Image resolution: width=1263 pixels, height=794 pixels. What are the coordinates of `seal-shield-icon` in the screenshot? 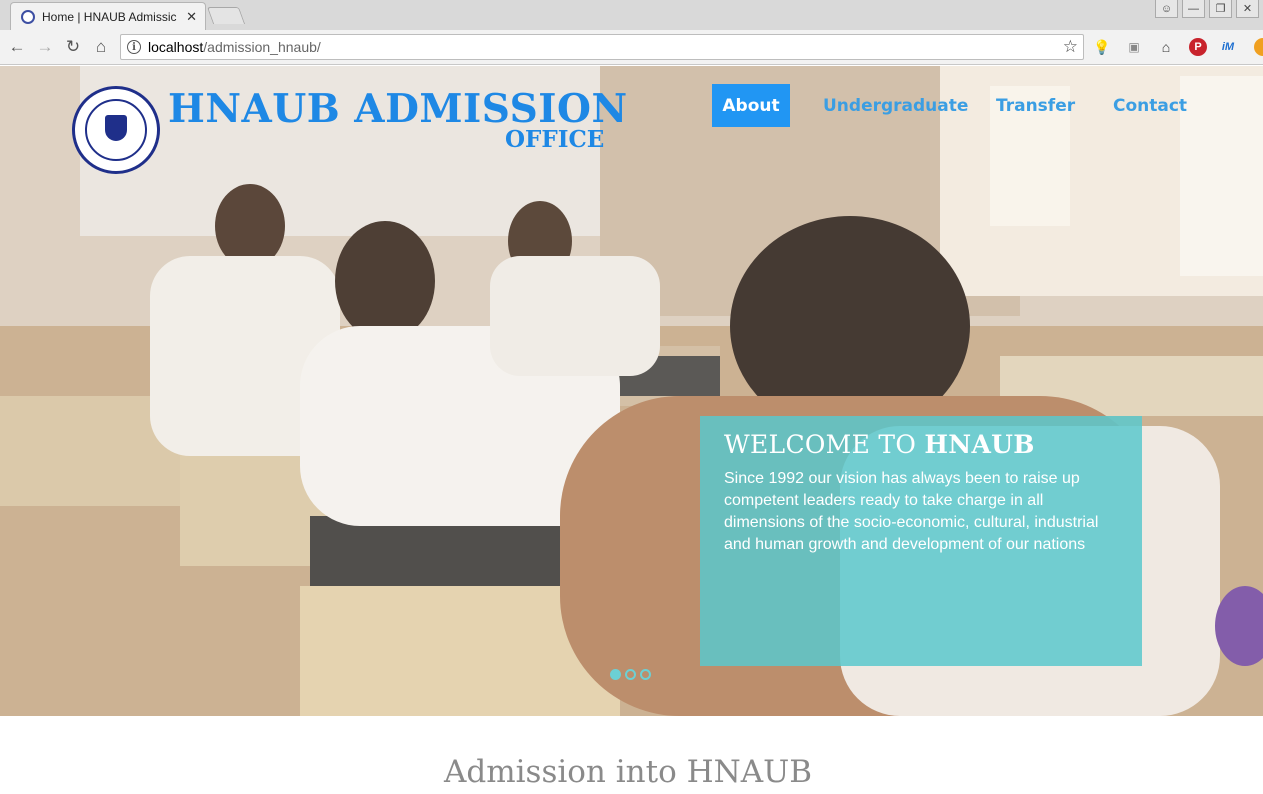 It's located at (116, 130).